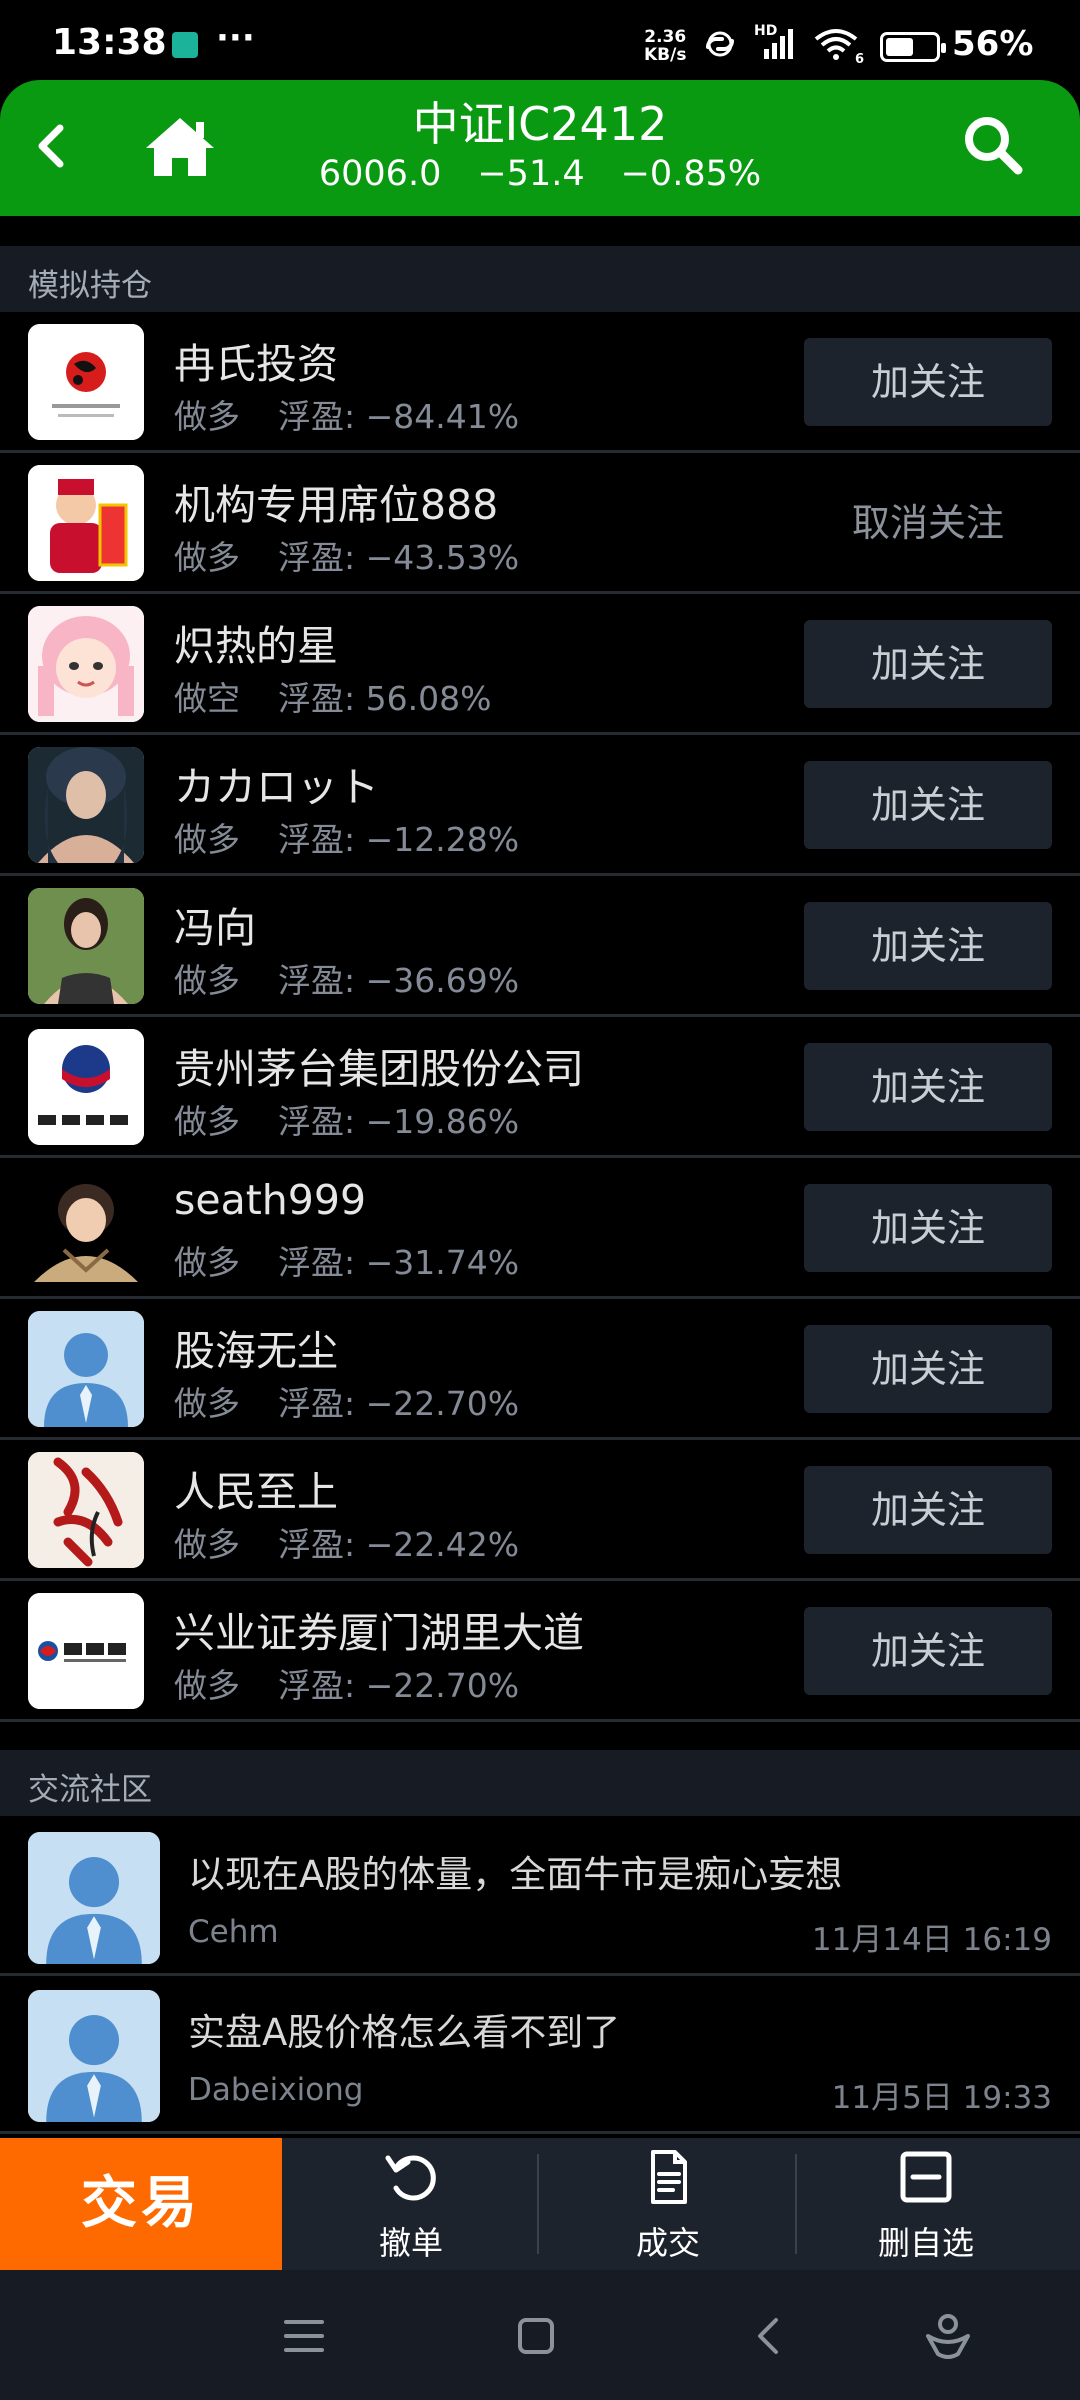 The image size is (1080, 2400). Describe the element at coordinates (304, 2336) in the screenshot. I see `menu-icon` at that location.